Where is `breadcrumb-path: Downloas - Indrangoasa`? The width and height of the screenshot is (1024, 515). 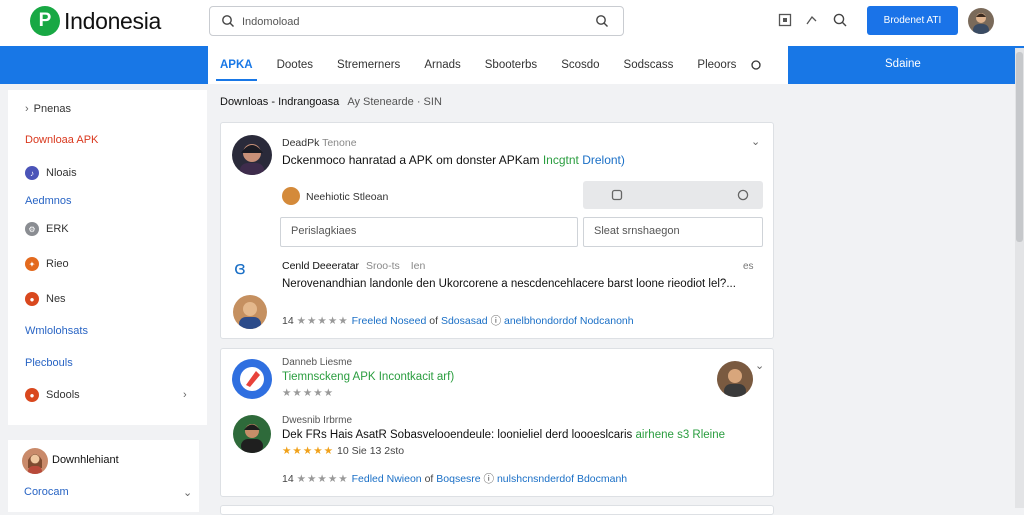 breadcrumb-path: Downloas - Indrangoasa is located at coordinates (279, 102).